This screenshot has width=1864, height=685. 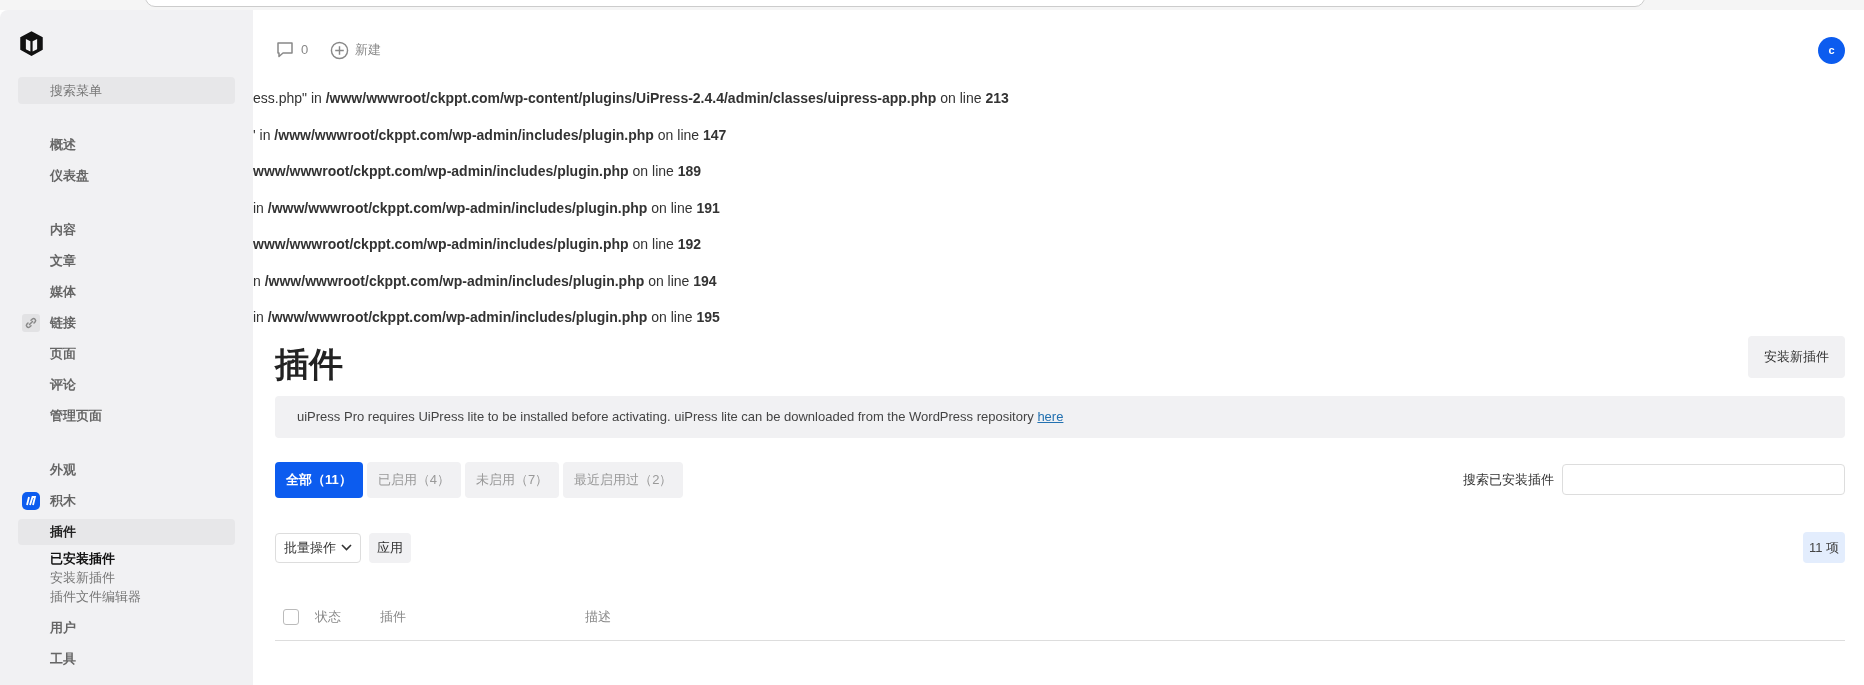 I want to click on comment-icon, so click(x=285, y=50).